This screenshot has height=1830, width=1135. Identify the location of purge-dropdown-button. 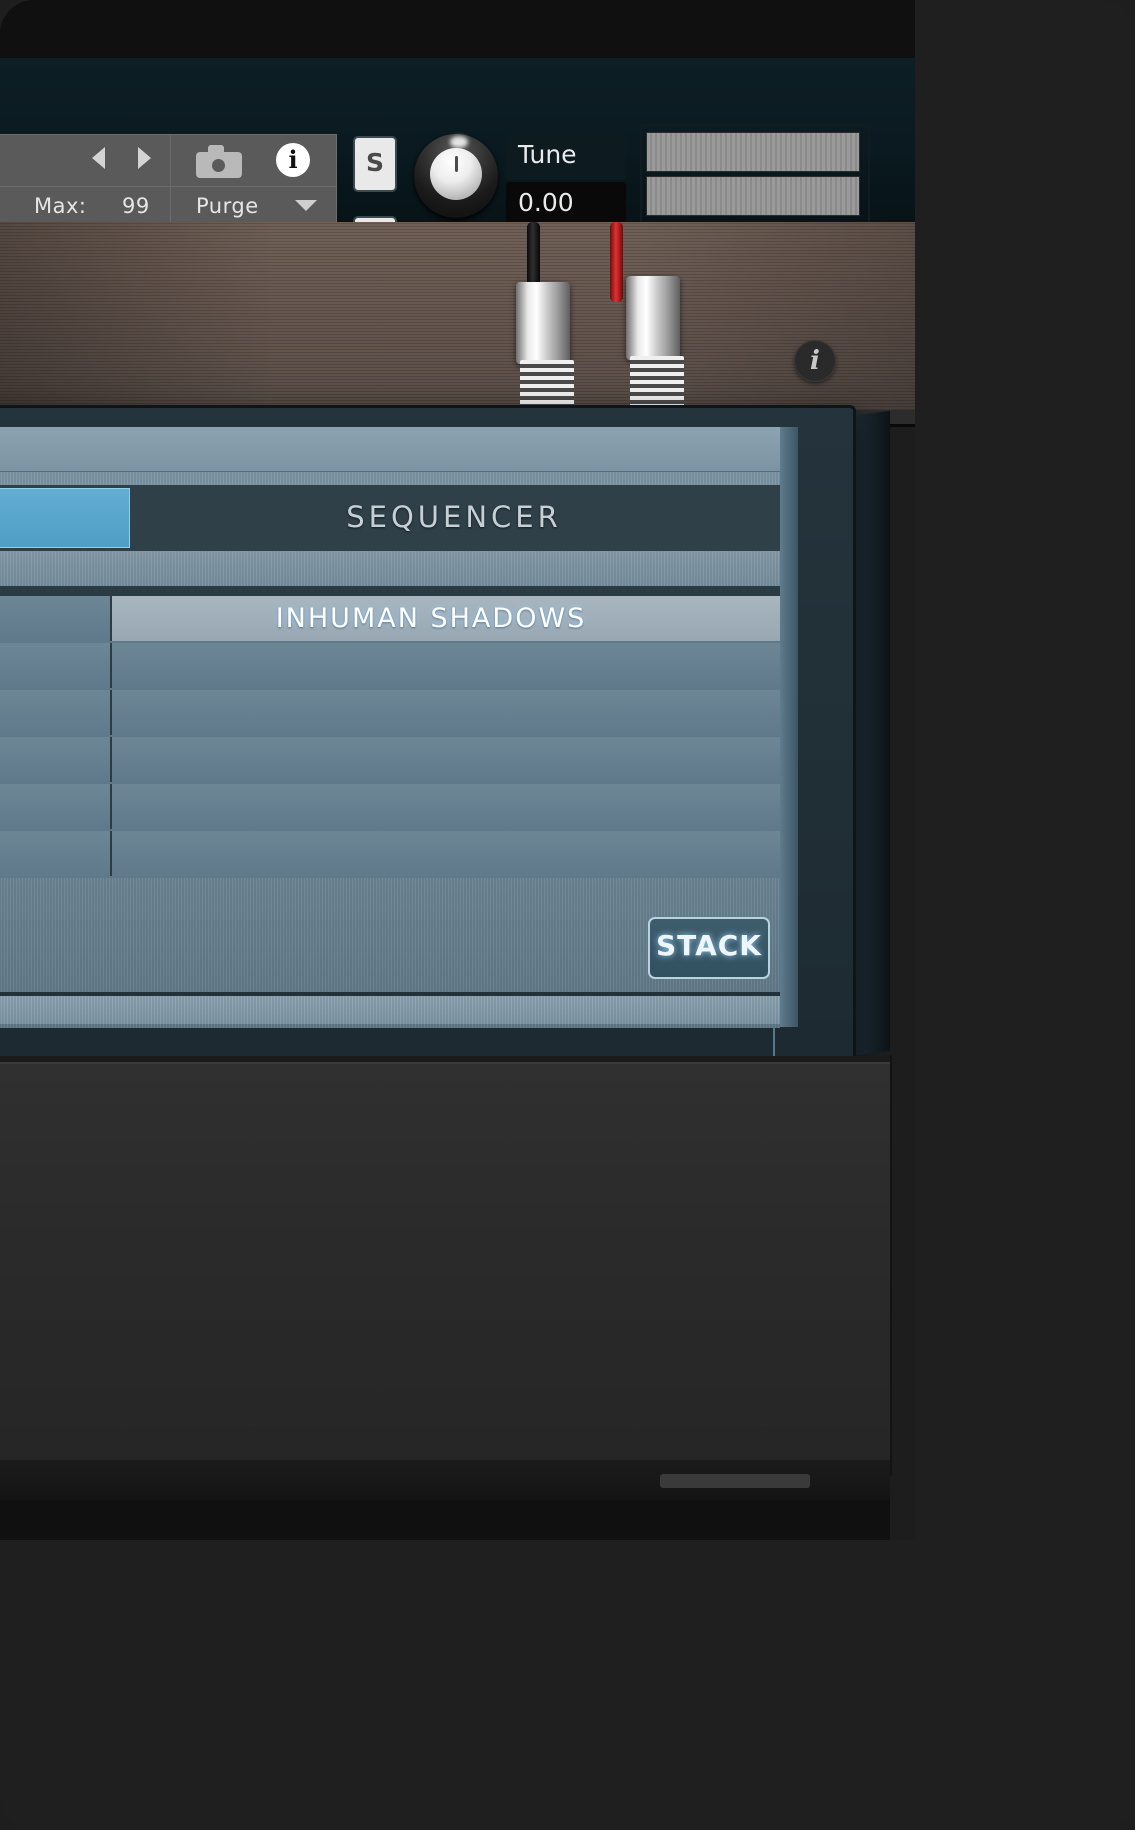
(306, 207).